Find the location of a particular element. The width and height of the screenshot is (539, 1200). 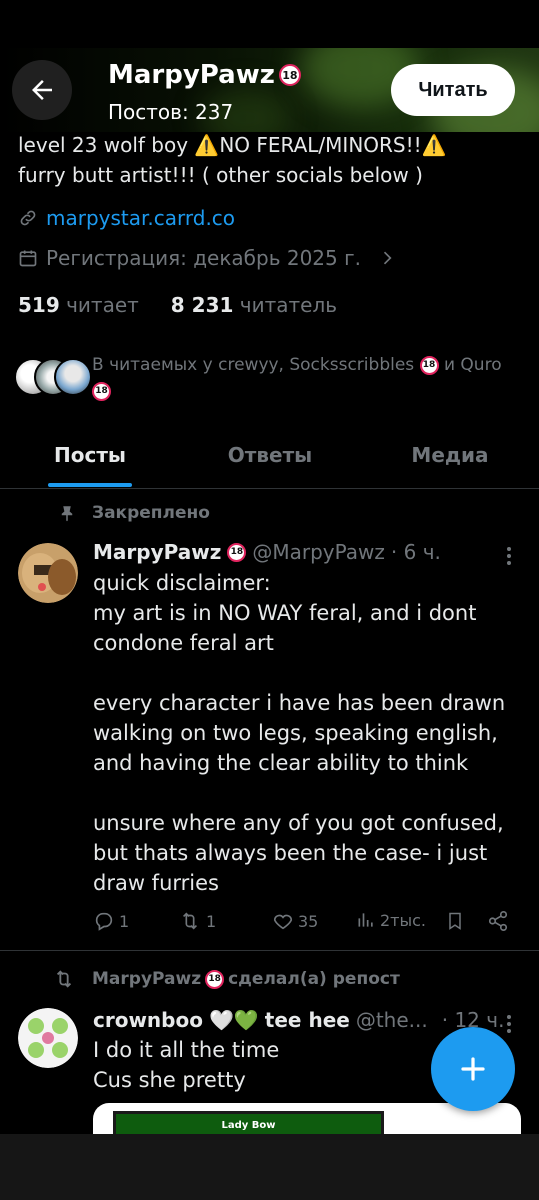

share-button is located at coordinates (498, 921).